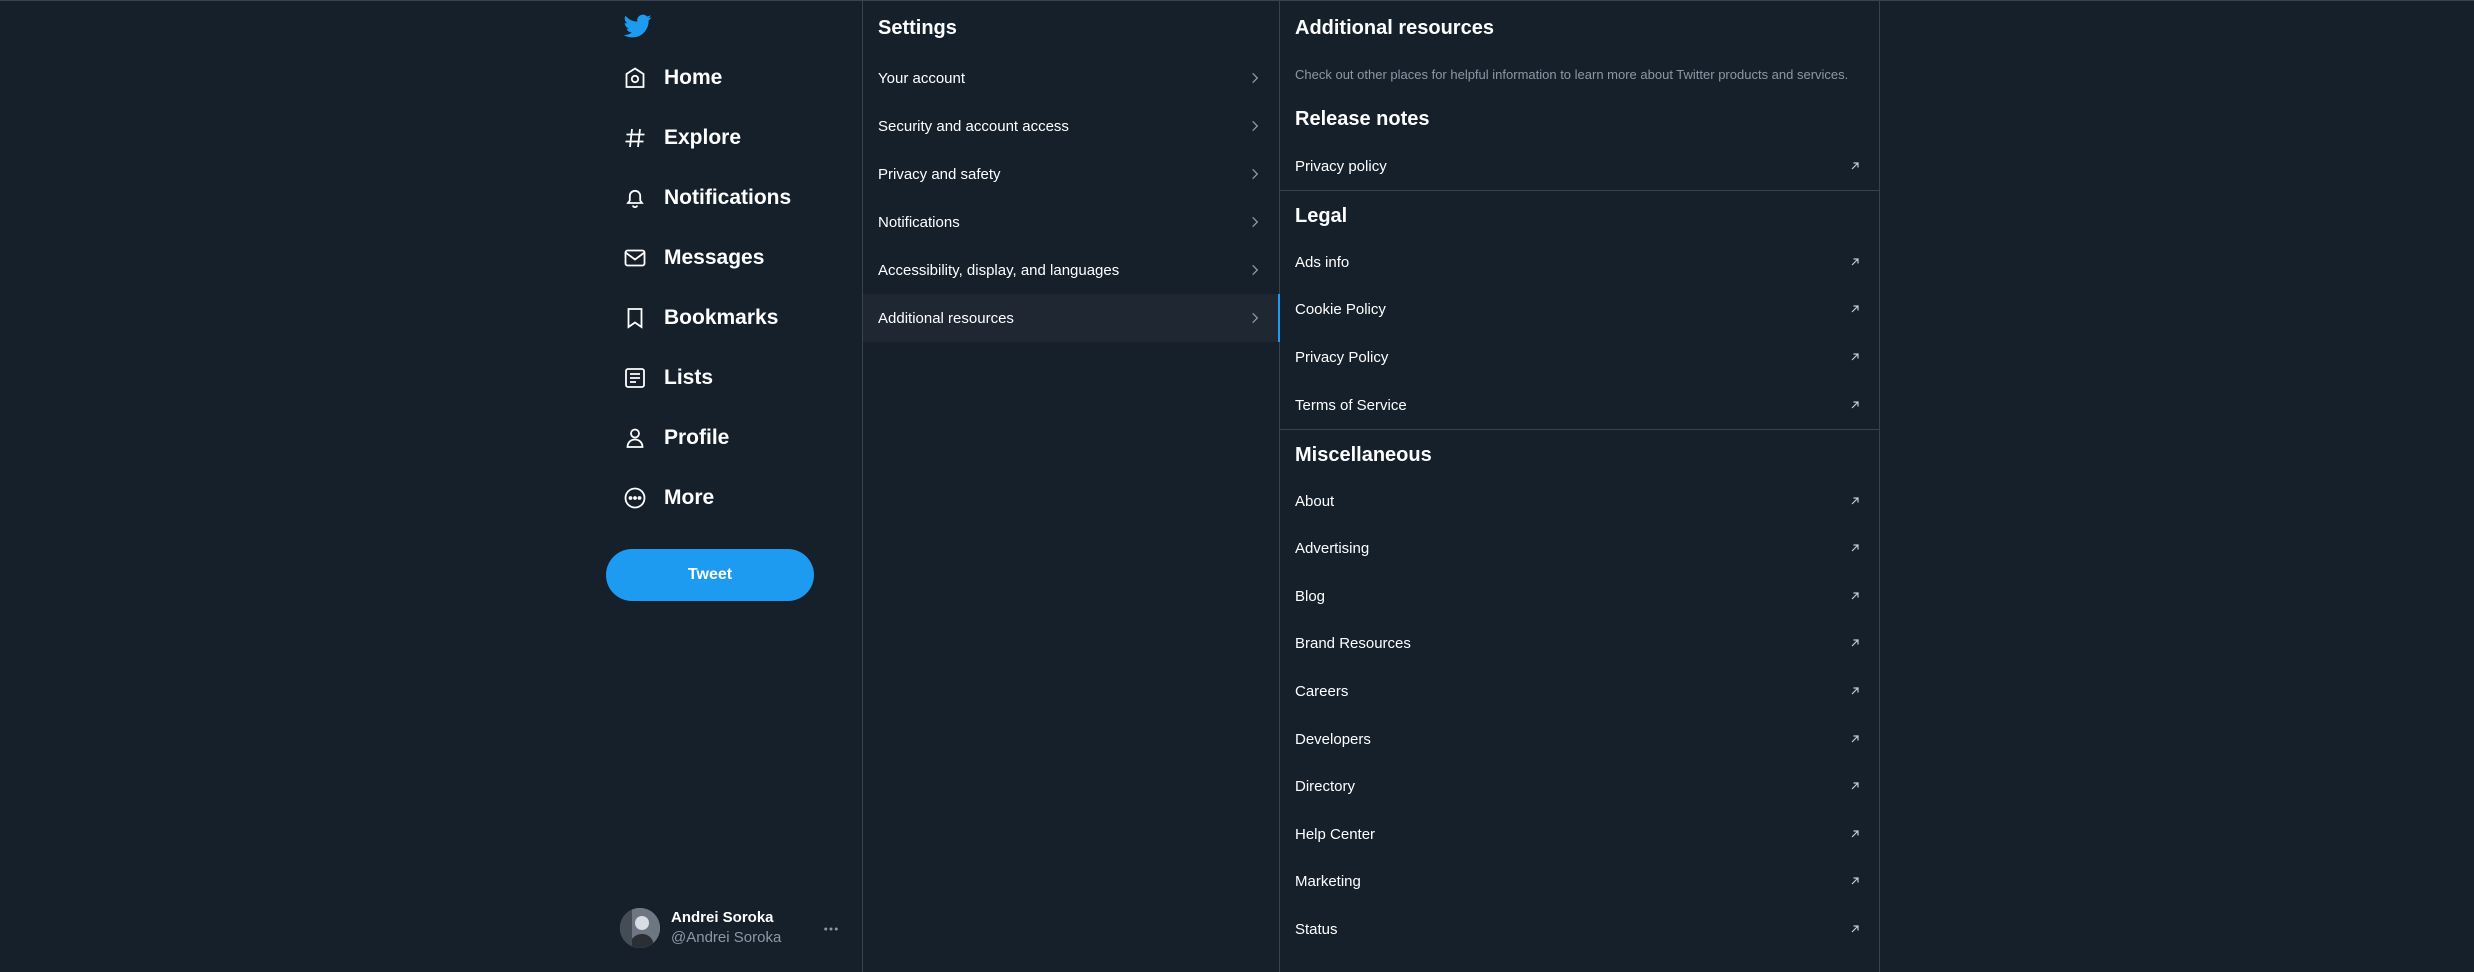 The height and width of the screenshot is (972, 2474). Describe the element at coordinates (919, 222) in the screenshot. I see `settings-item-label: Notifications` at that location.